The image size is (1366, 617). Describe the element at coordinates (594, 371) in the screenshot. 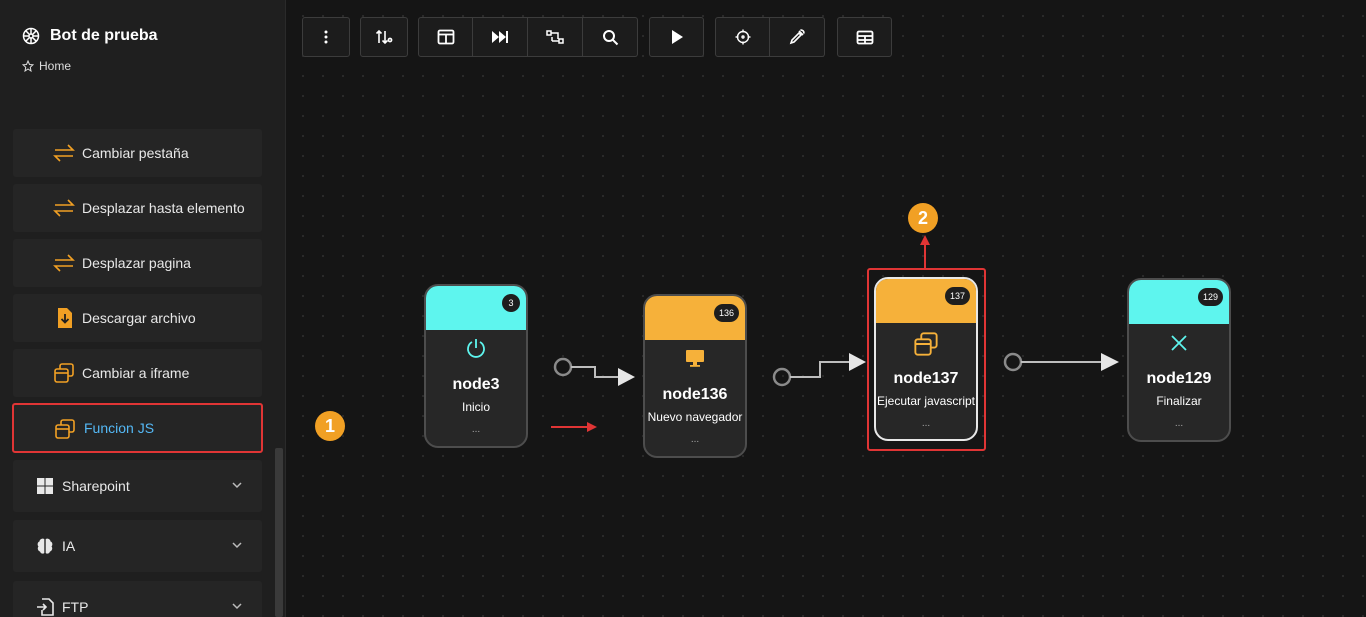

I see `edge-node3-node136` at that location.